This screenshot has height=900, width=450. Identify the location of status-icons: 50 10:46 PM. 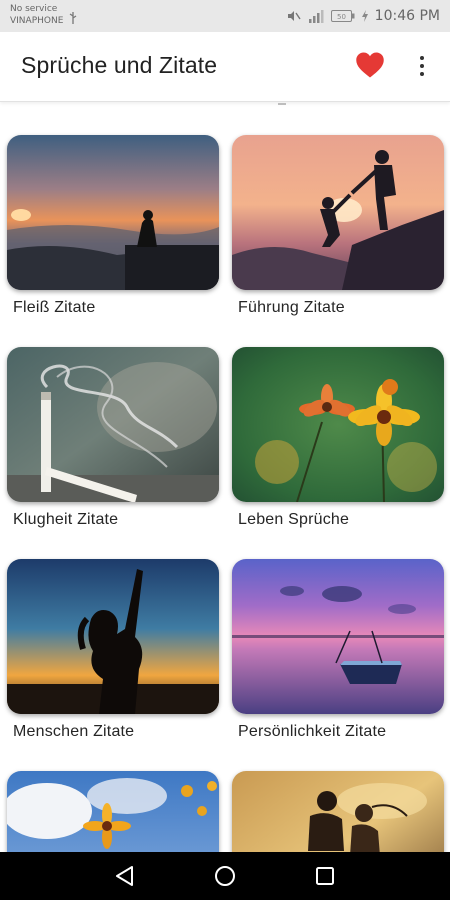
(362, 16).